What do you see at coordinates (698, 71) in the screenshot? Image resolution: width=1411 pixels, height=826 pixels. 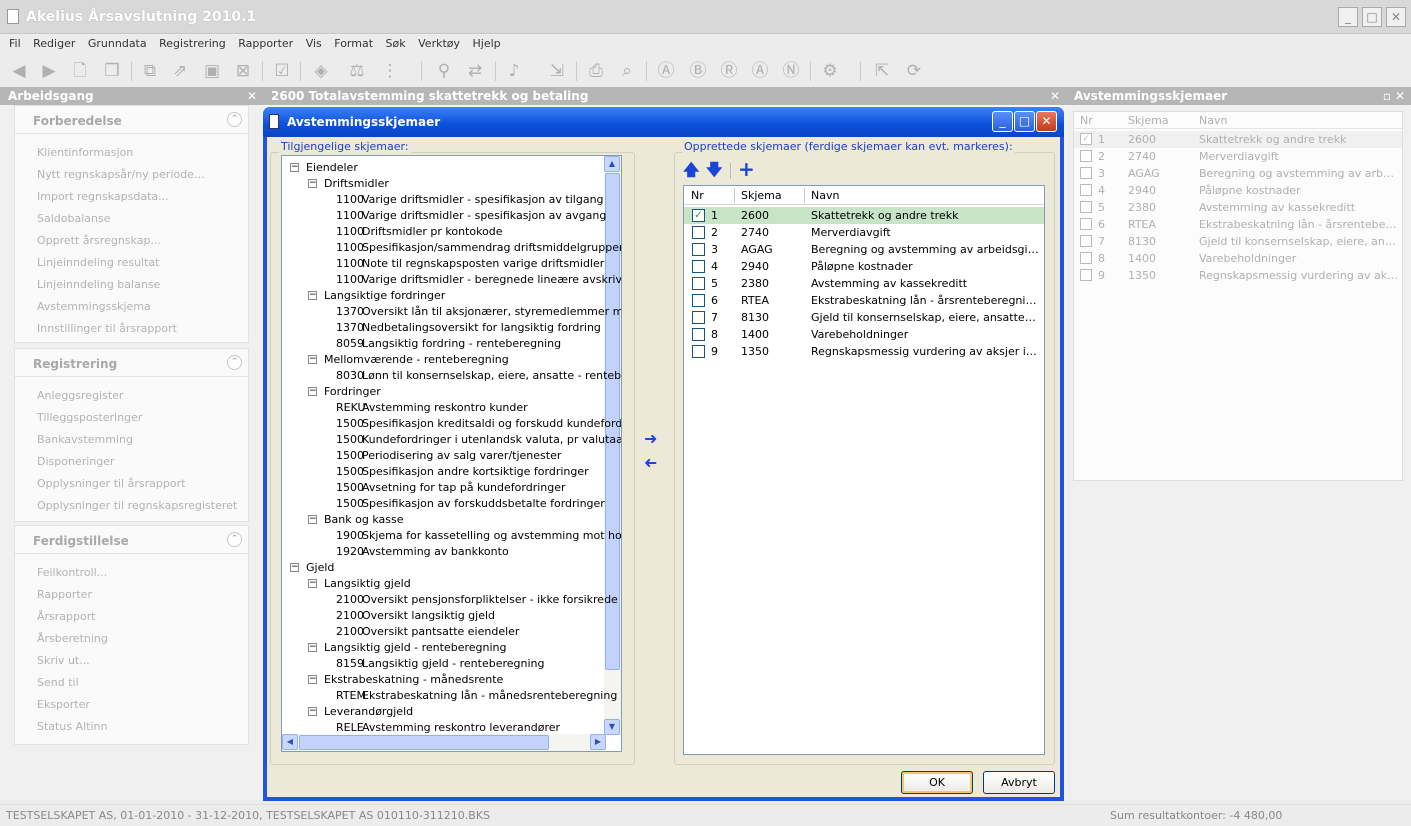 I see `format-b-icon: Ⓑ` at bounding box center [698, 71].